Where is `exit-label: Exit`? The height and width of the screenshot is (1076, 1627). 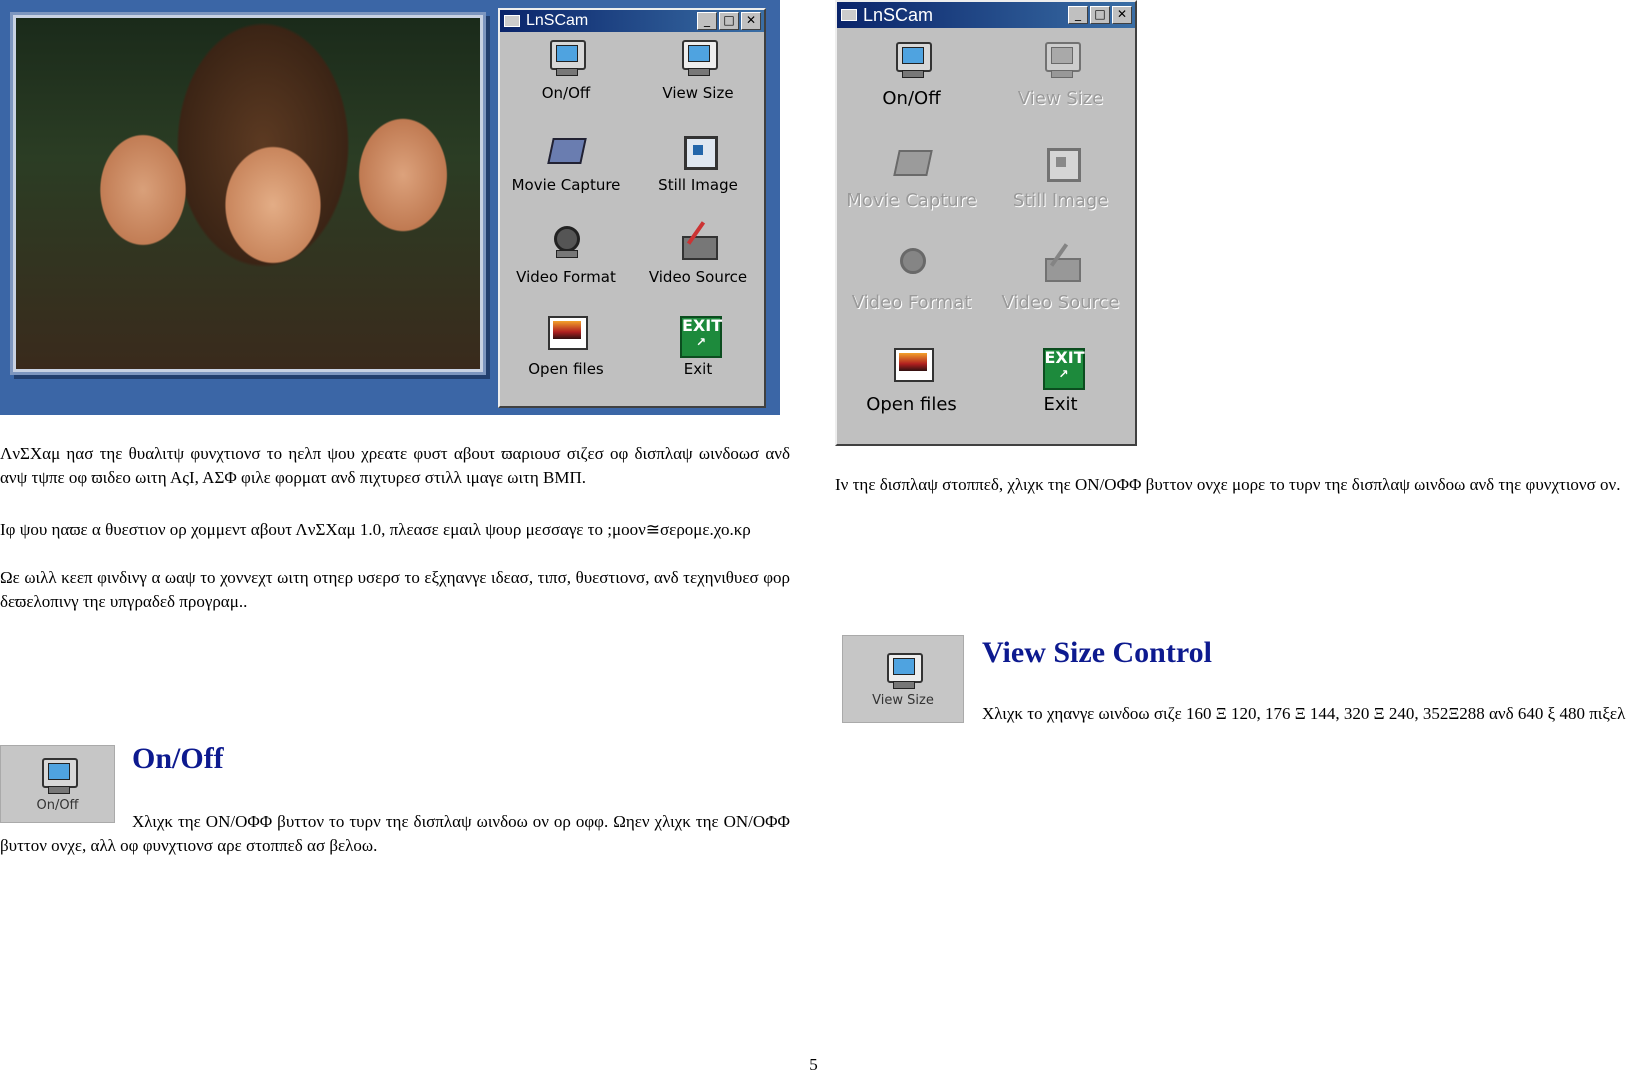
exit-label: Exit is located at coordinates (698, 369).